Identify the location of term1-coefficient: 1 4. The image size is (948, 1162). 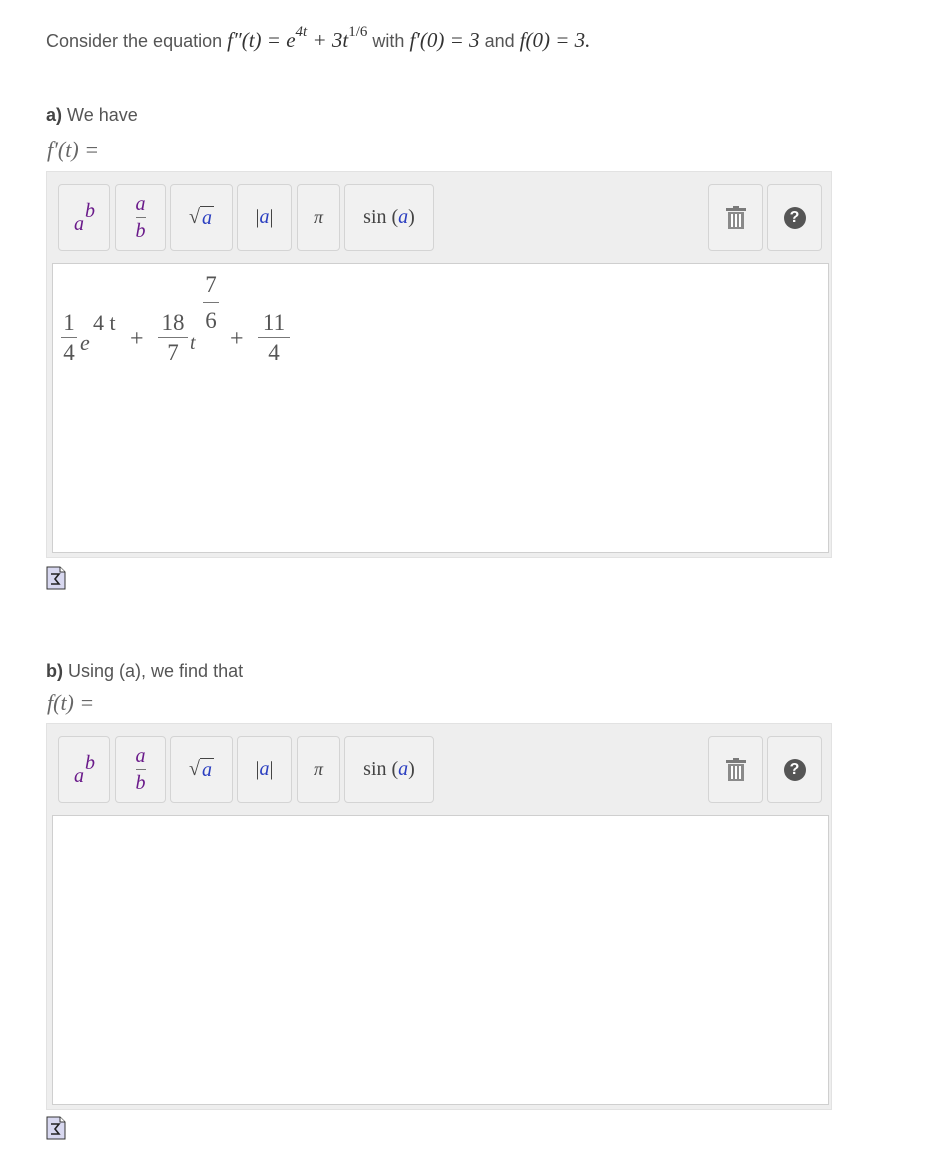
(69, 337).